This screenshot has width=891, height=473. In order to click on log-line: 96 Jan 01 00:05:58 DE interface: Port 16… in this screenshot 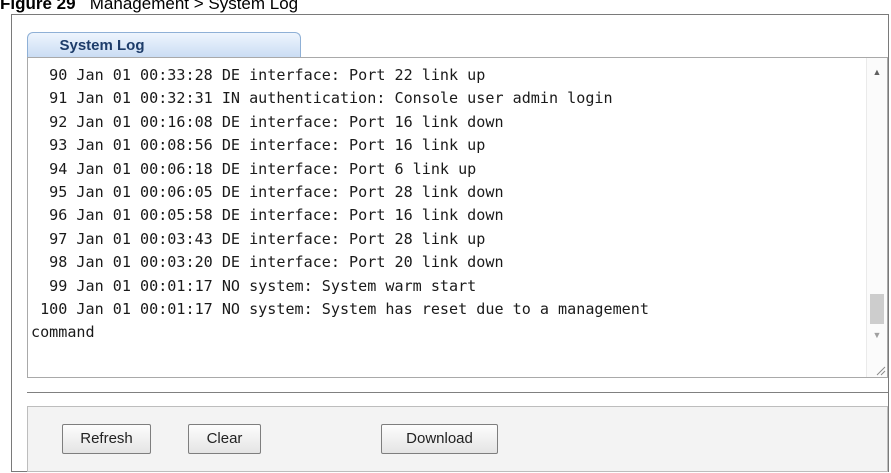, I will do `click(267, 215)`.